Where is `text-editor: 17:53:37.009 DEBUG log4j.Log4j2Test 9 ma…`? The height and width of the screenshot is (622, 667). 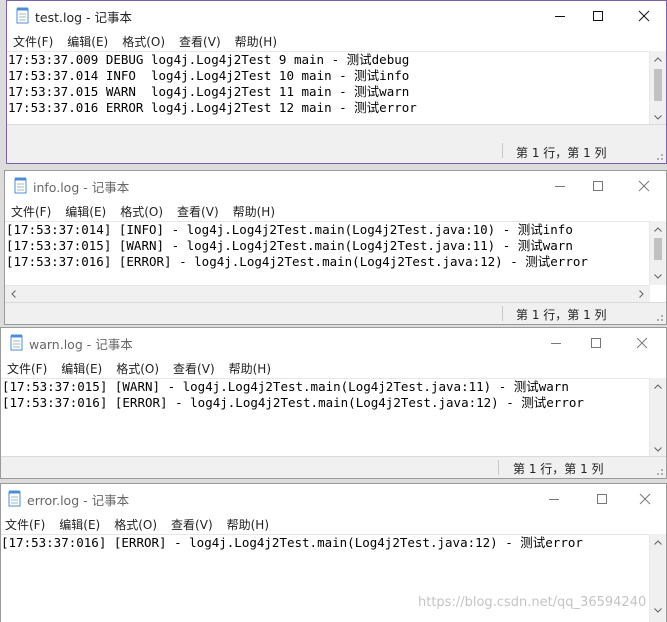
text-editor: 17:53:37.009 DEBUG log4j.Log4j2Test 9 ma… is located at coordinates (328, 88).